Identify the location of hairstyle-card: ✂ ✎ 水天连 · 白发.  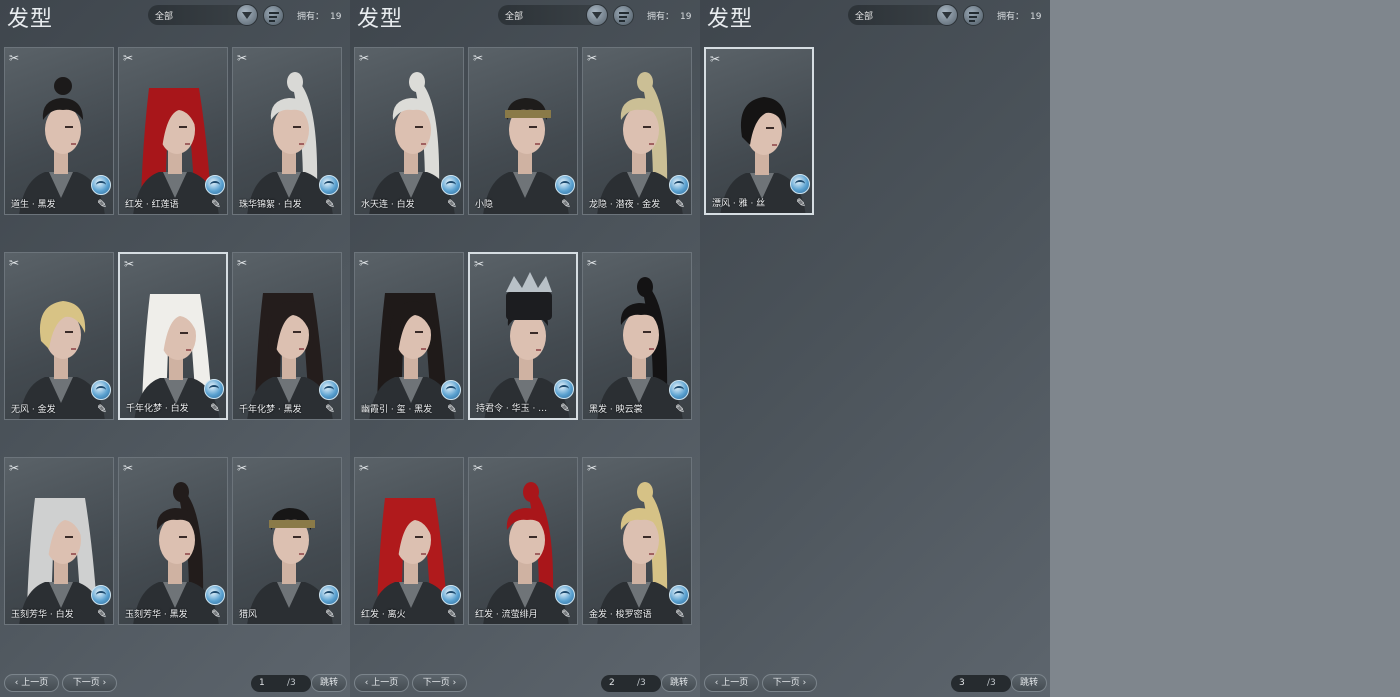
(409, 131).